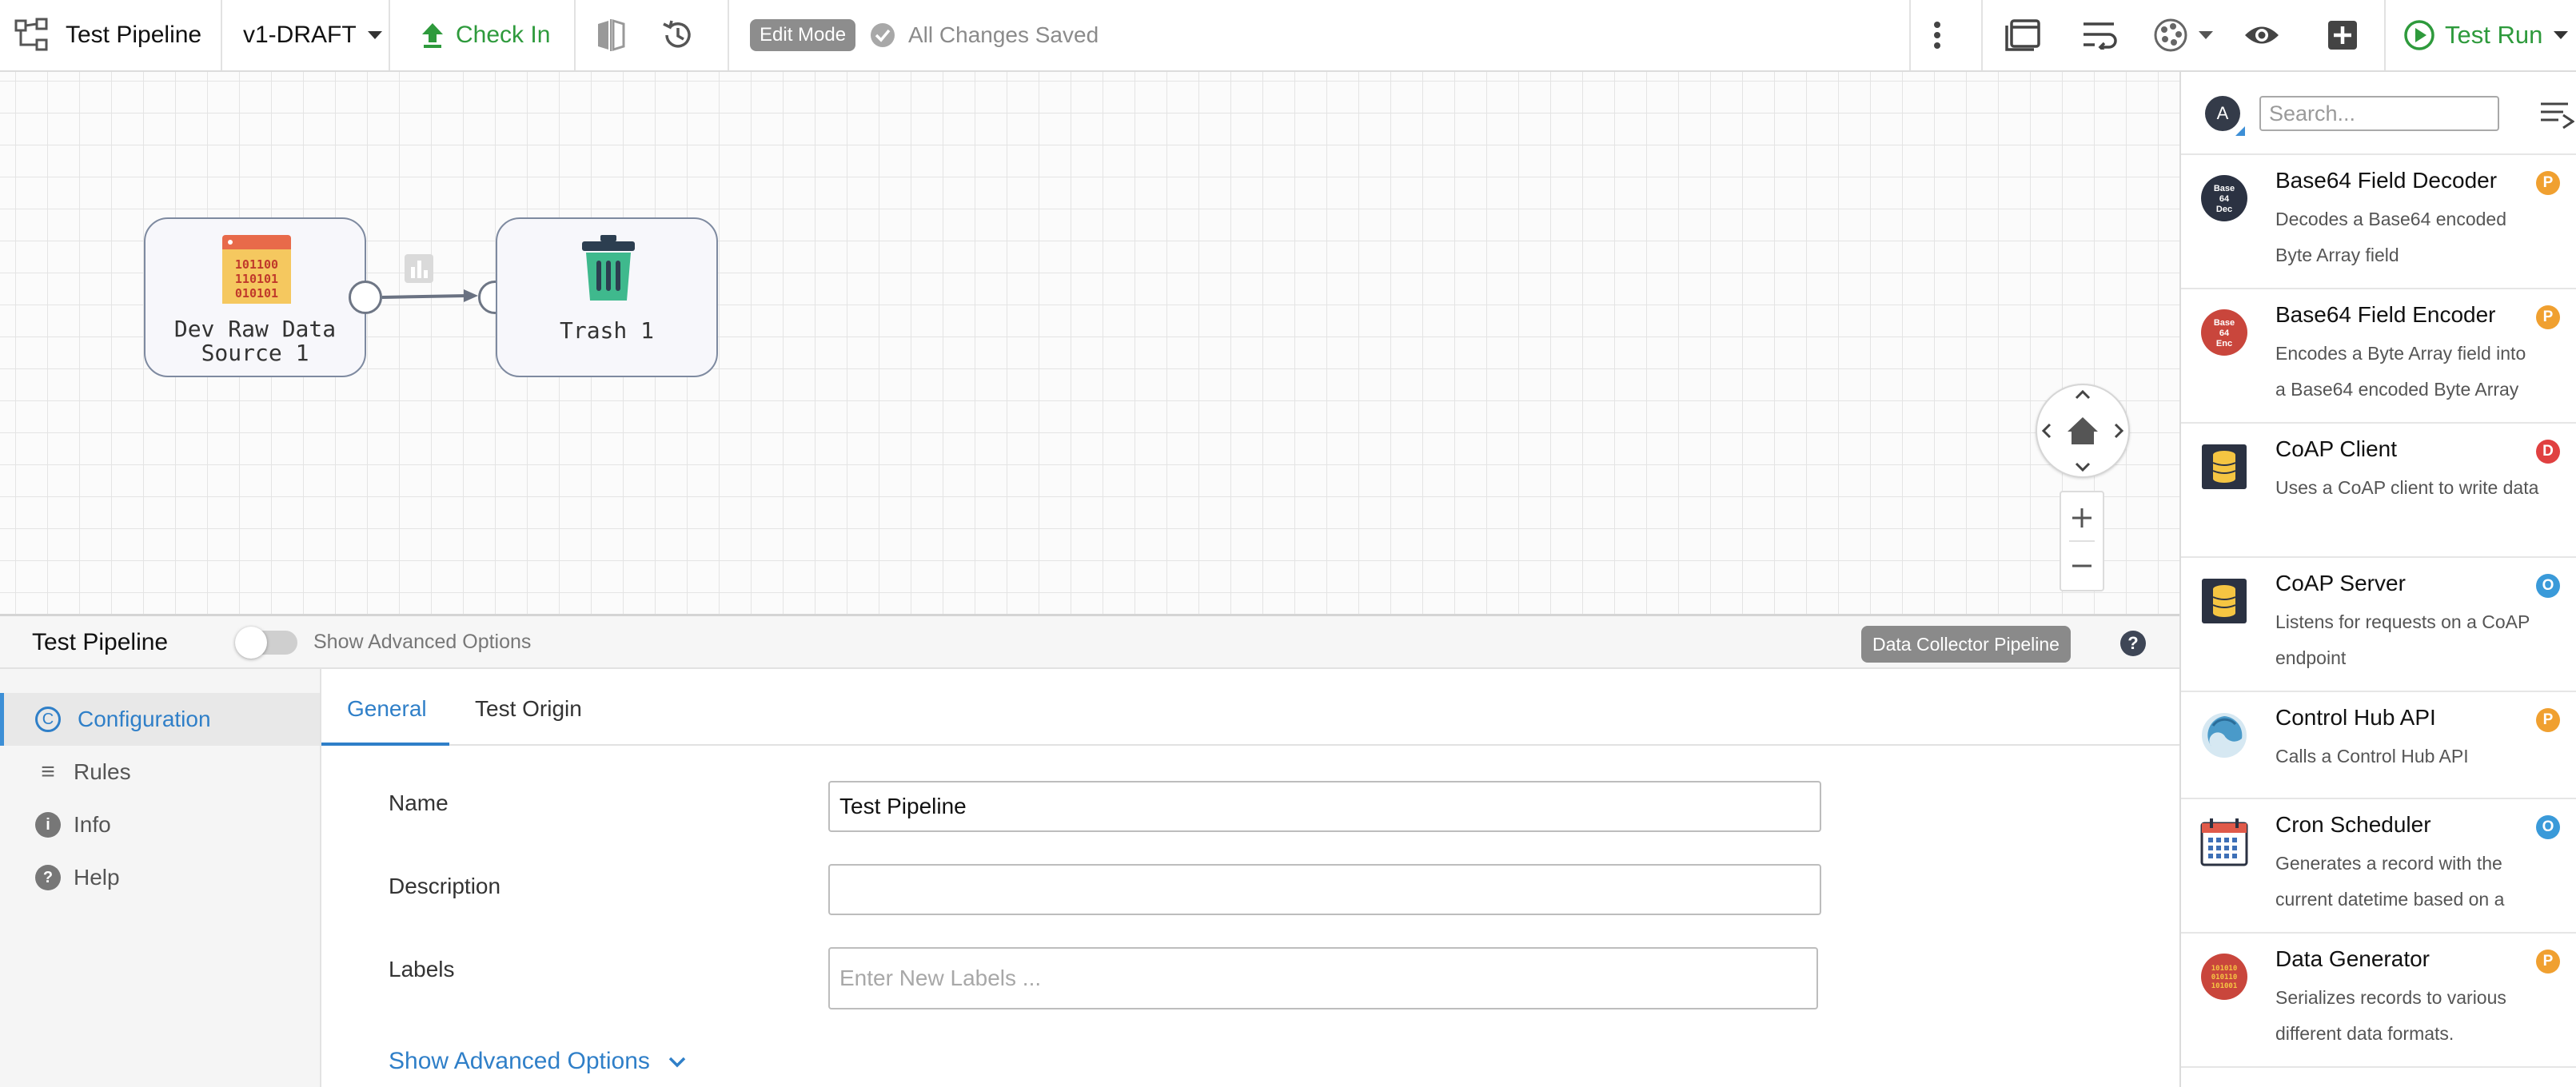 The width and height of the screenshot is (2576, 1087). Describe the element at coordinates (2343, 35) in the screenshot. I see `add-stage-button` at that location.